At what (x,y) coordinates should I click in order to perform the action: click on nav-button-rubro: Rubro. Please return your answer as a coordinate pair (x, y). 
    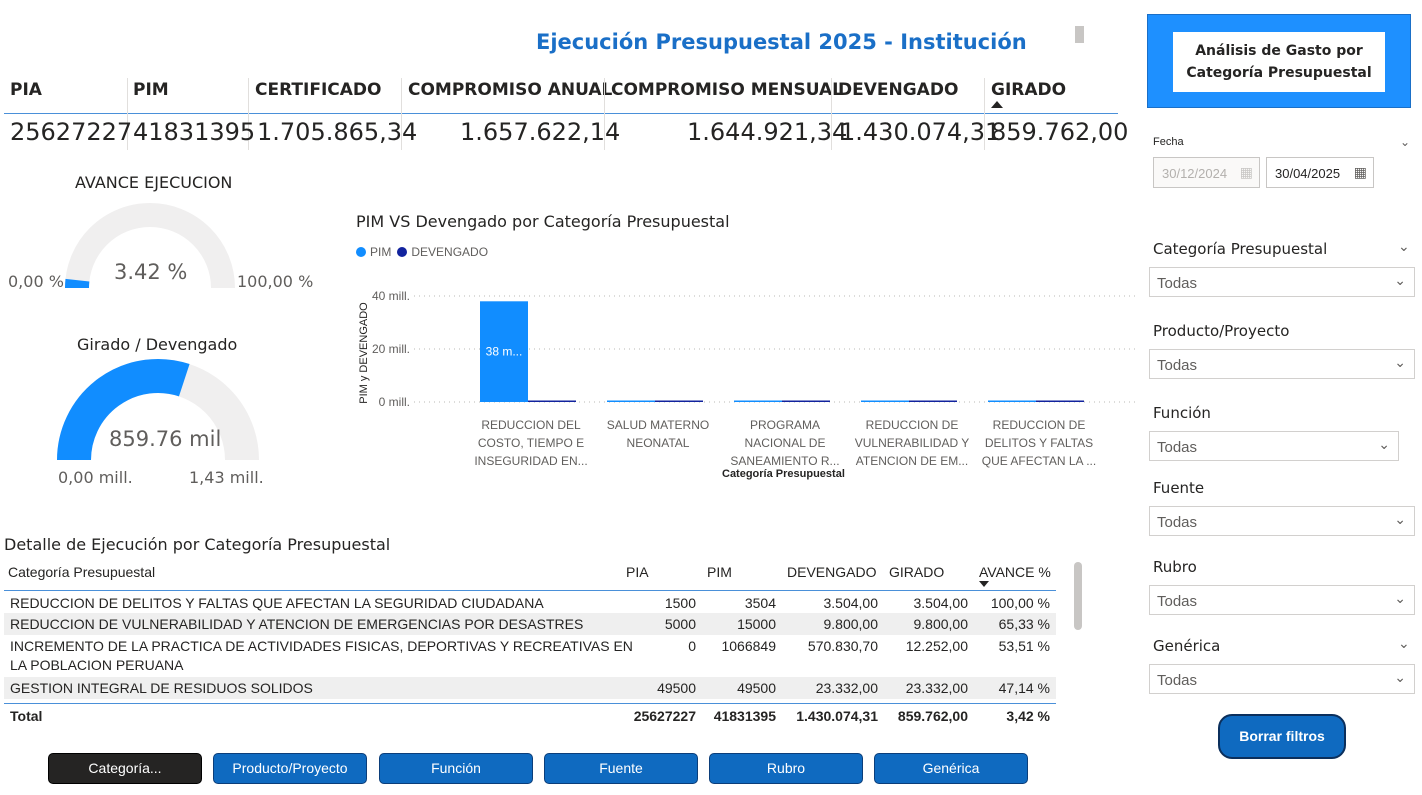
    Looking at the image, I should click on (786, 768).